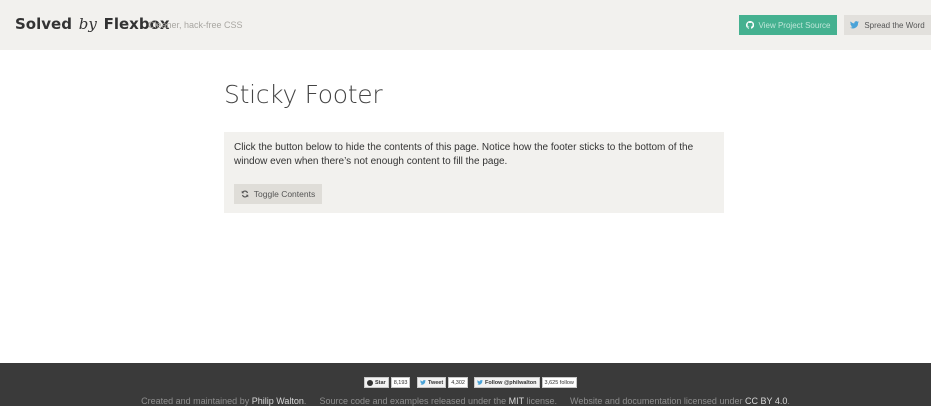 Image resolution: width=931 pixels, height=406 pixels. I want to click on author-link: Philip Walton, so click(278, 401).